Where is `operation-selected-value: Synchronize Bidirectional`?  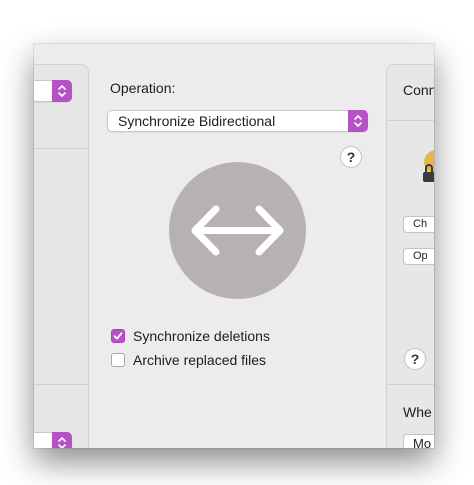 operation-selected-value: Synchronize Bidirectional is located at coordinates (197, 121).